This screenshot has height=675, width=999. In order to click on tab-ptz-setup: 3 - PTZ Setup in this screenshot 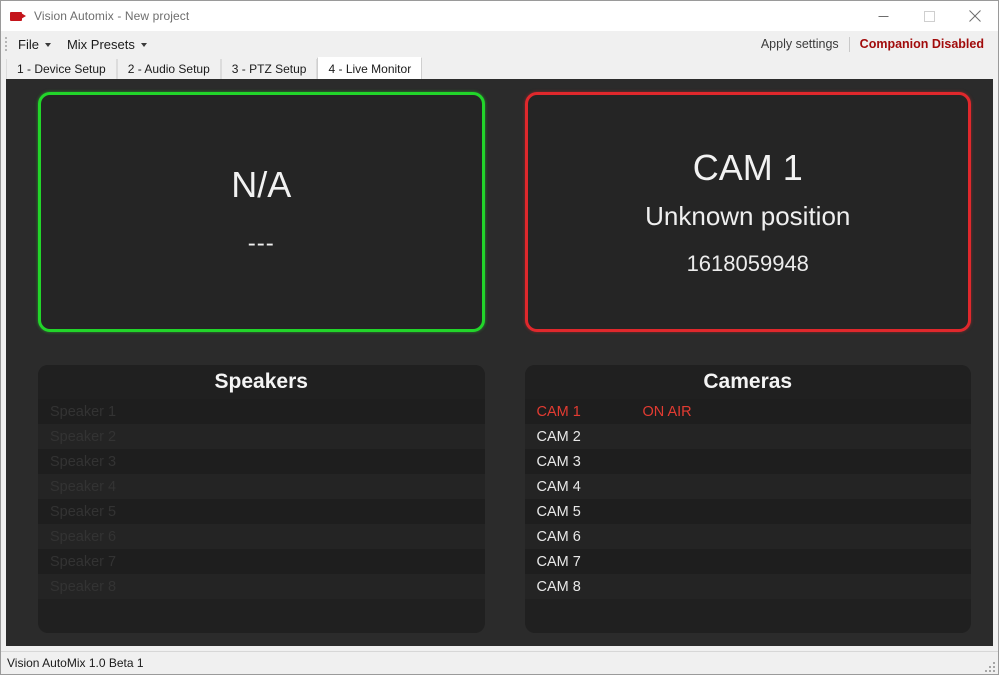, I will do `click(269, 69)`.